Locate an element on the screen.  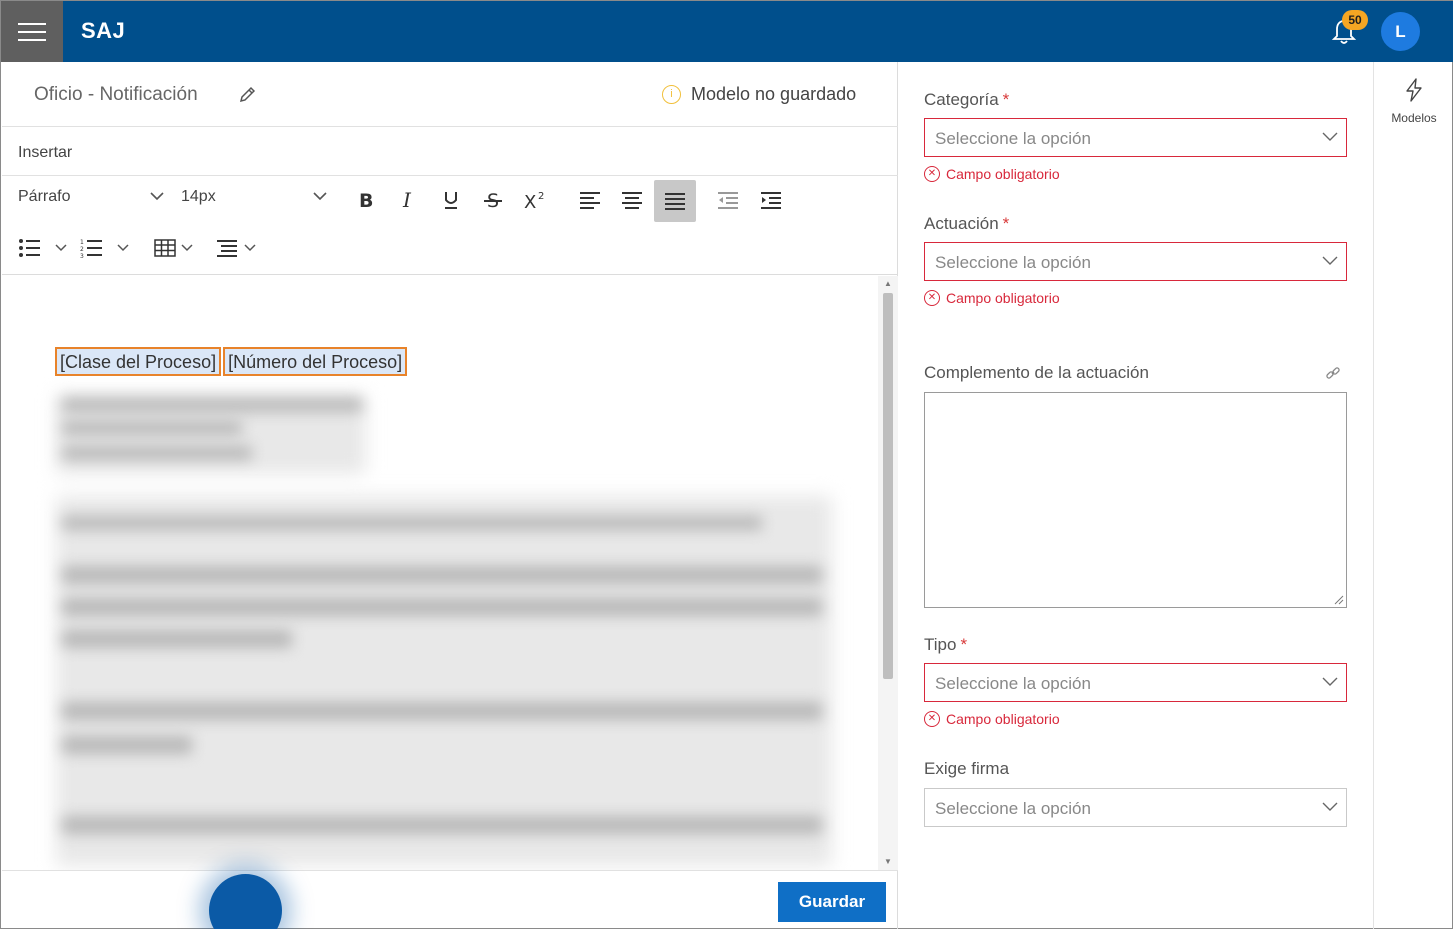
outdent-icon is located at coordinates (728, 200).